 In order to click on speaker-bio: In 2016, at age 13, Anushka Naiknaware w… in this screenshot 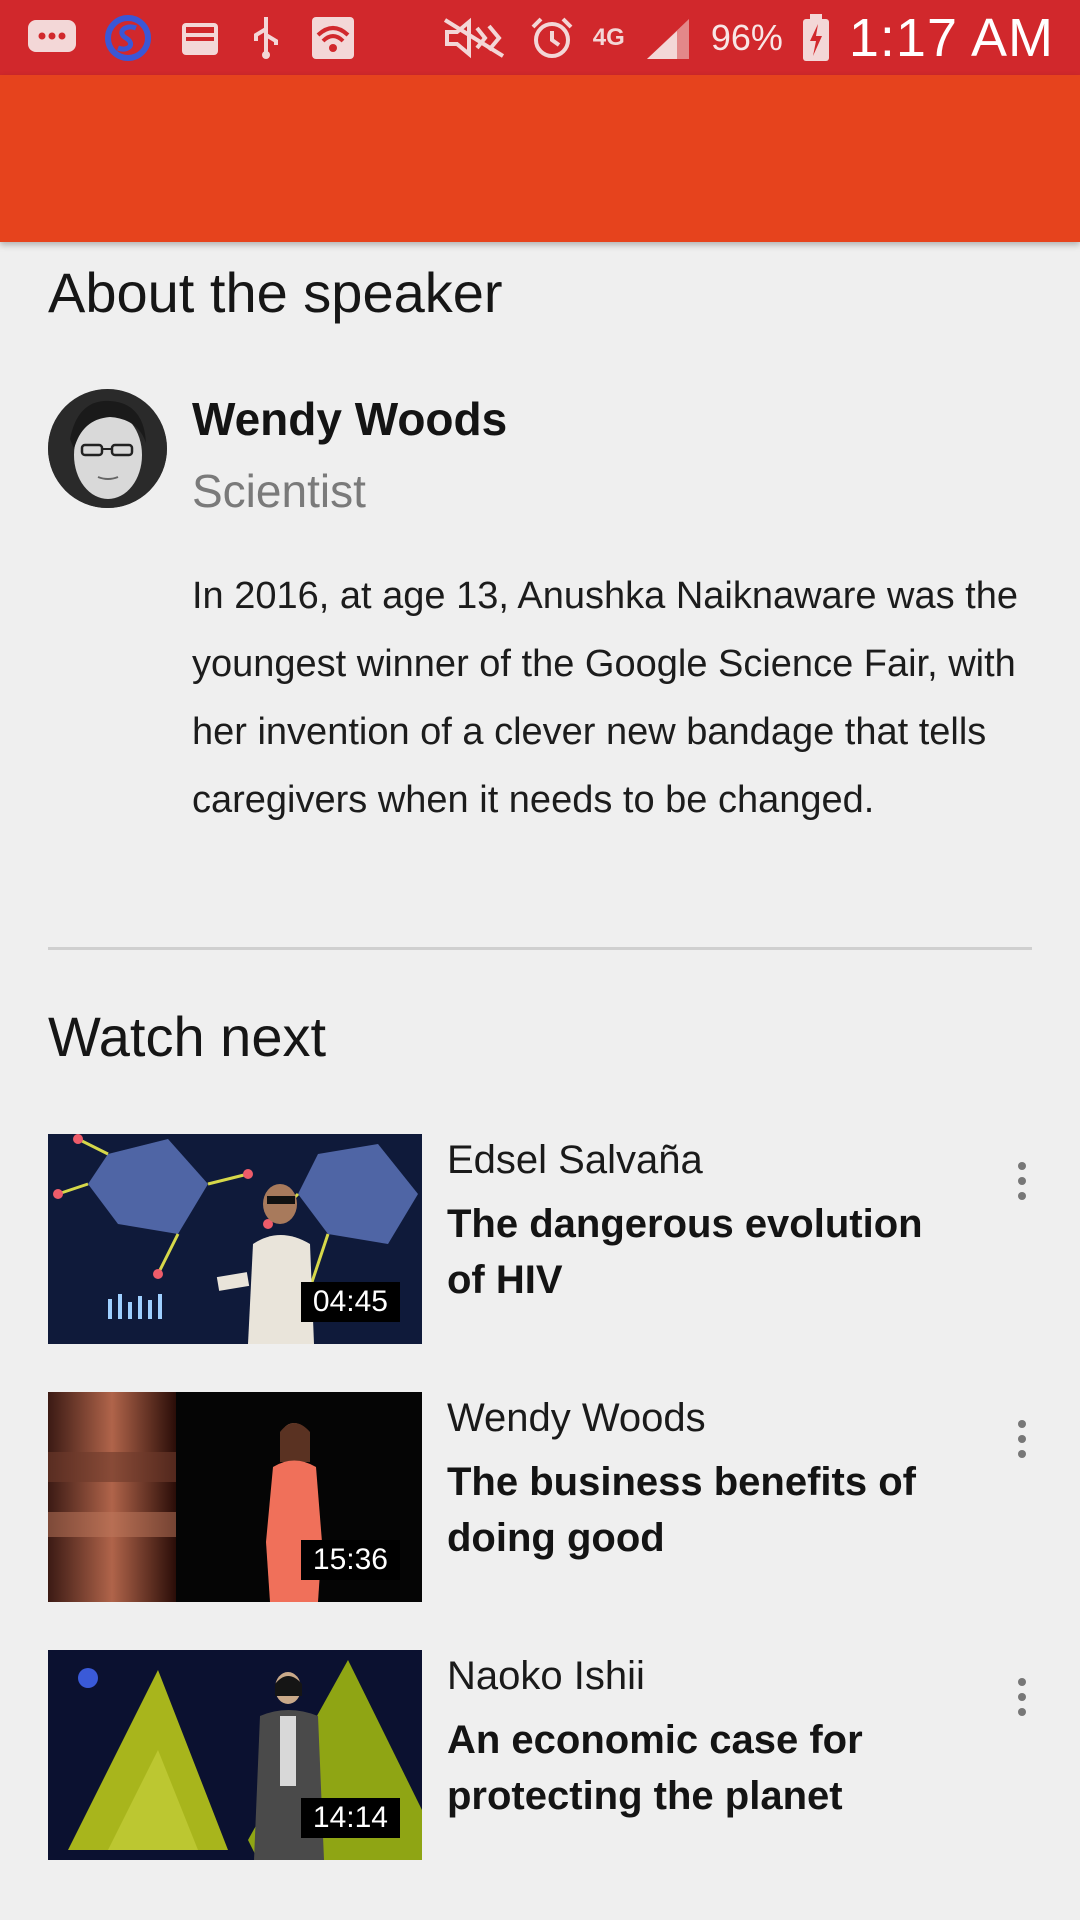, I will do `click(605, 698)`.